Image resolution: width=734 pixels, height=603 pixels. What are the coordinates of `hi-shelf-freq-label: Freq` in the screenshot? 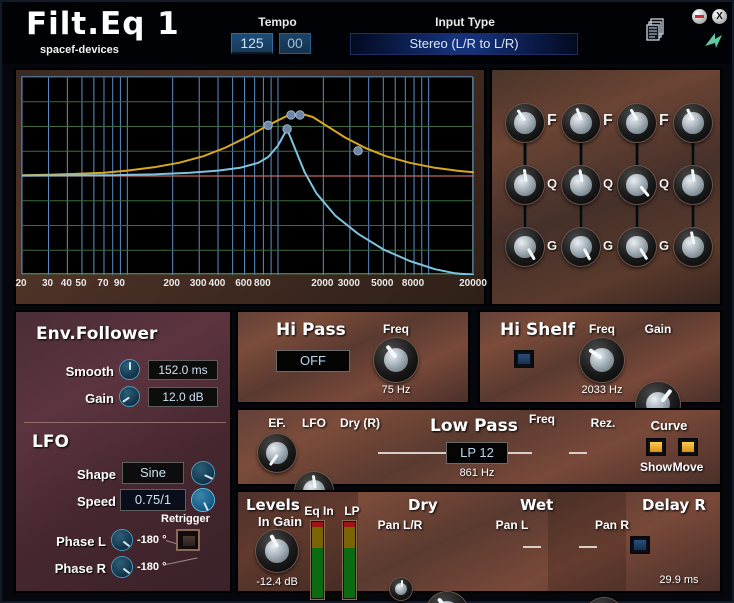 It's located at (601, 329).